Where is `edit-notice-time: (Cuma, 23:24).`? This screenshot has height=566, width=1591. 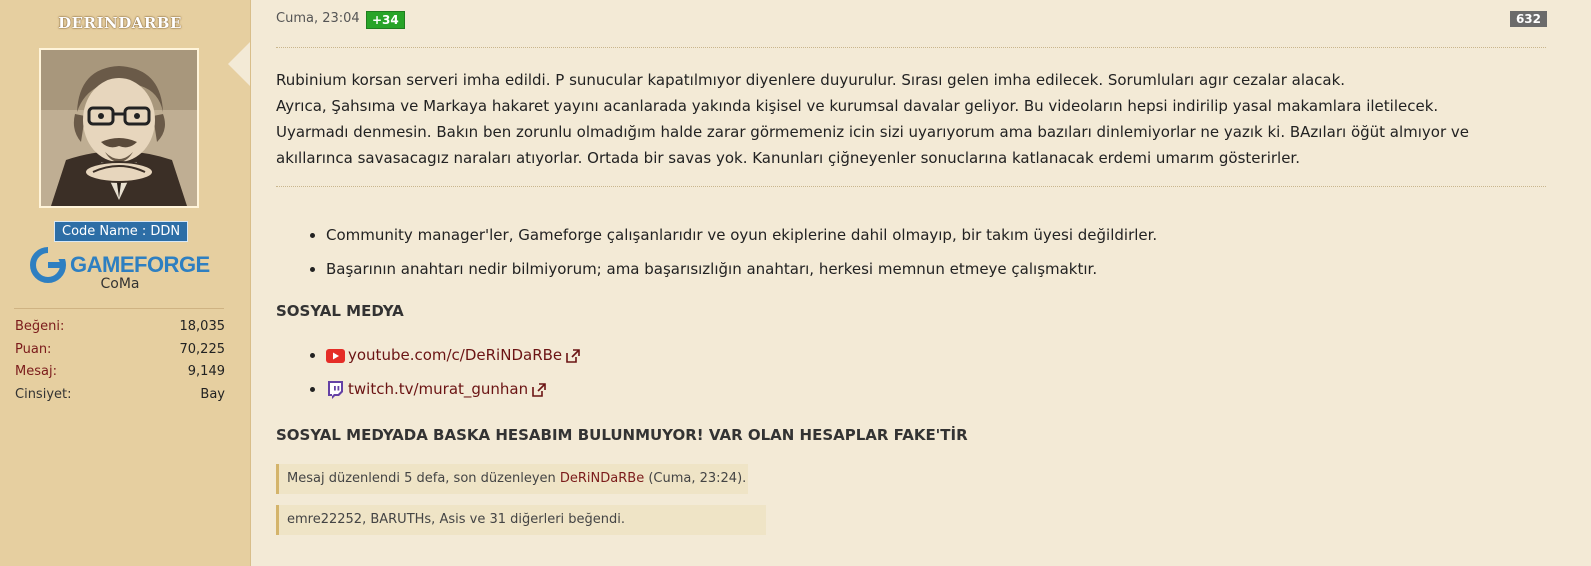 edit-notice-time: (Cuma, 23:24). is located at coordinates (695, 478).